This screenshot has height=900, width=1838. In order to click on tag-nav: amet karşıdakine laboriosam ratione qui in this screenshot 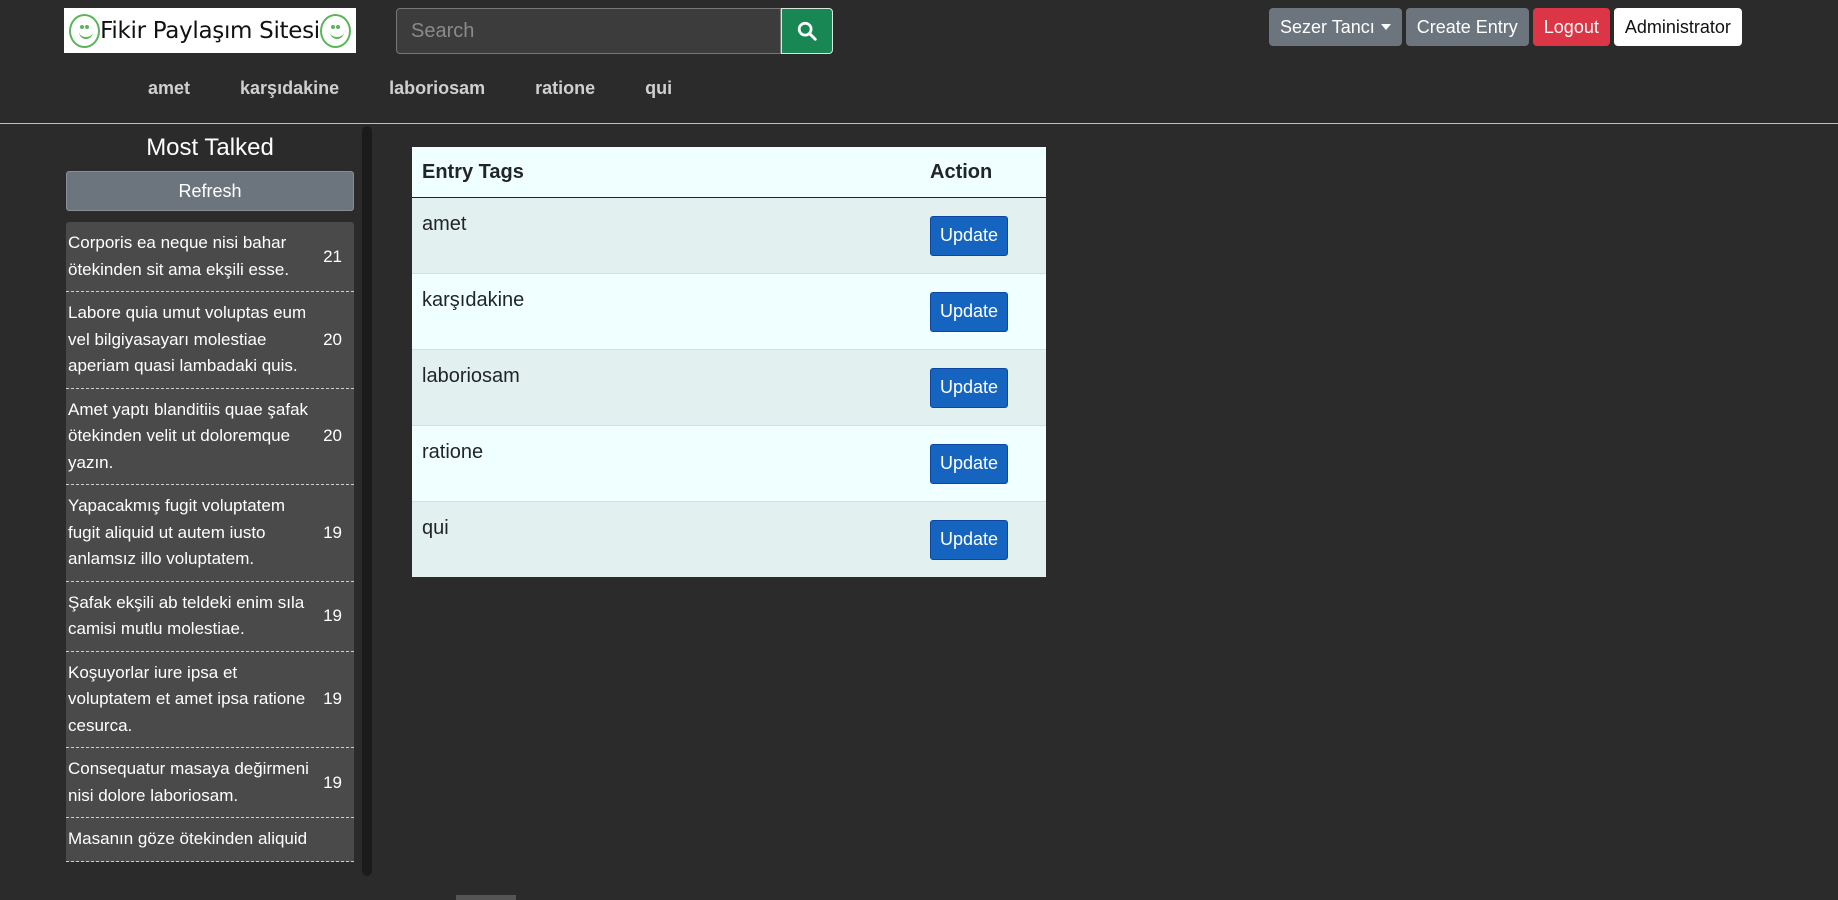, I will do `click(435, 88)`.